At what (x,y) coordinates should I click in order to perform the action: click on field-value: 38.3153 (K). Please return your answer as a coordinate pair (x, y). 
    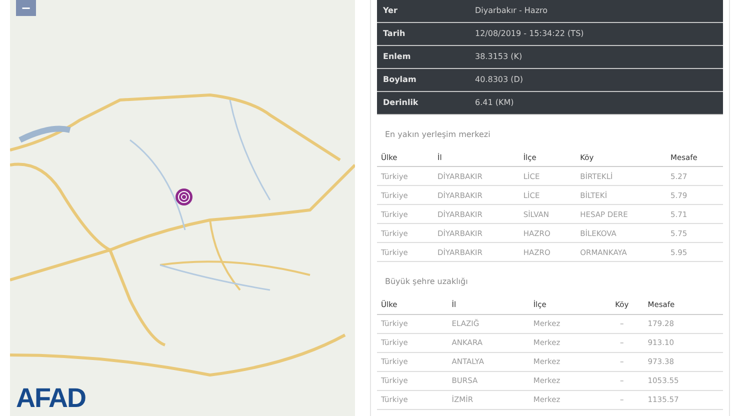
    Looking at the image, I should click on (498, 57).